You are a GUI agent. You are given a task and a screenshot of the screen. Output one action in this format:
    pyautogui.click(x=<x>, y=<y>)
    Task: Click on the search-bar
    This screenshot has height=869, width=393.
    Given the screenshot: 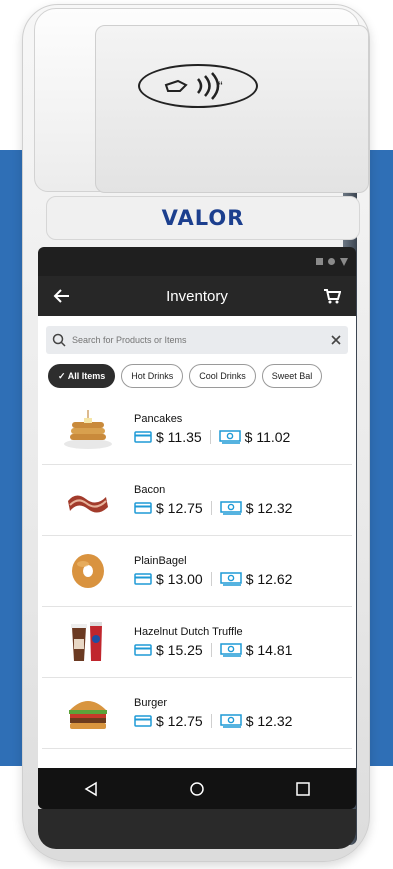 What is the action you would take?
    pyautogui.click(x=197, y=340)
    